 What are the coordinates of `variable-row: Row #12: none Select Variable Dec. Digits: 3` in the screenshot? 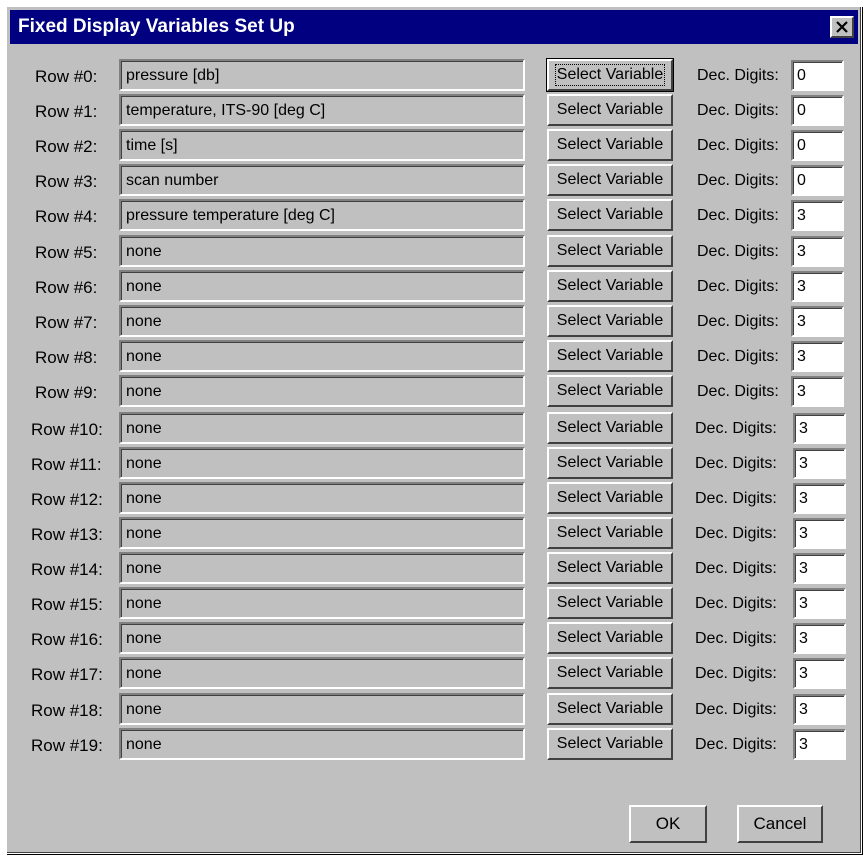 It's located at (435, 499).